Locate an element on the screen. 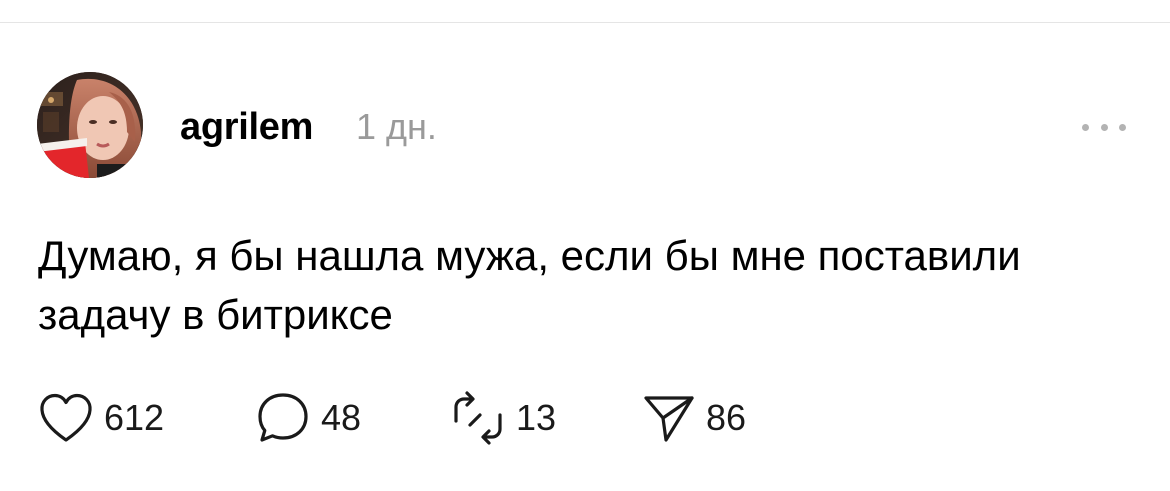 This screenshot has height=491, width=1170. heart-icon is located at coordinates (66, 417).